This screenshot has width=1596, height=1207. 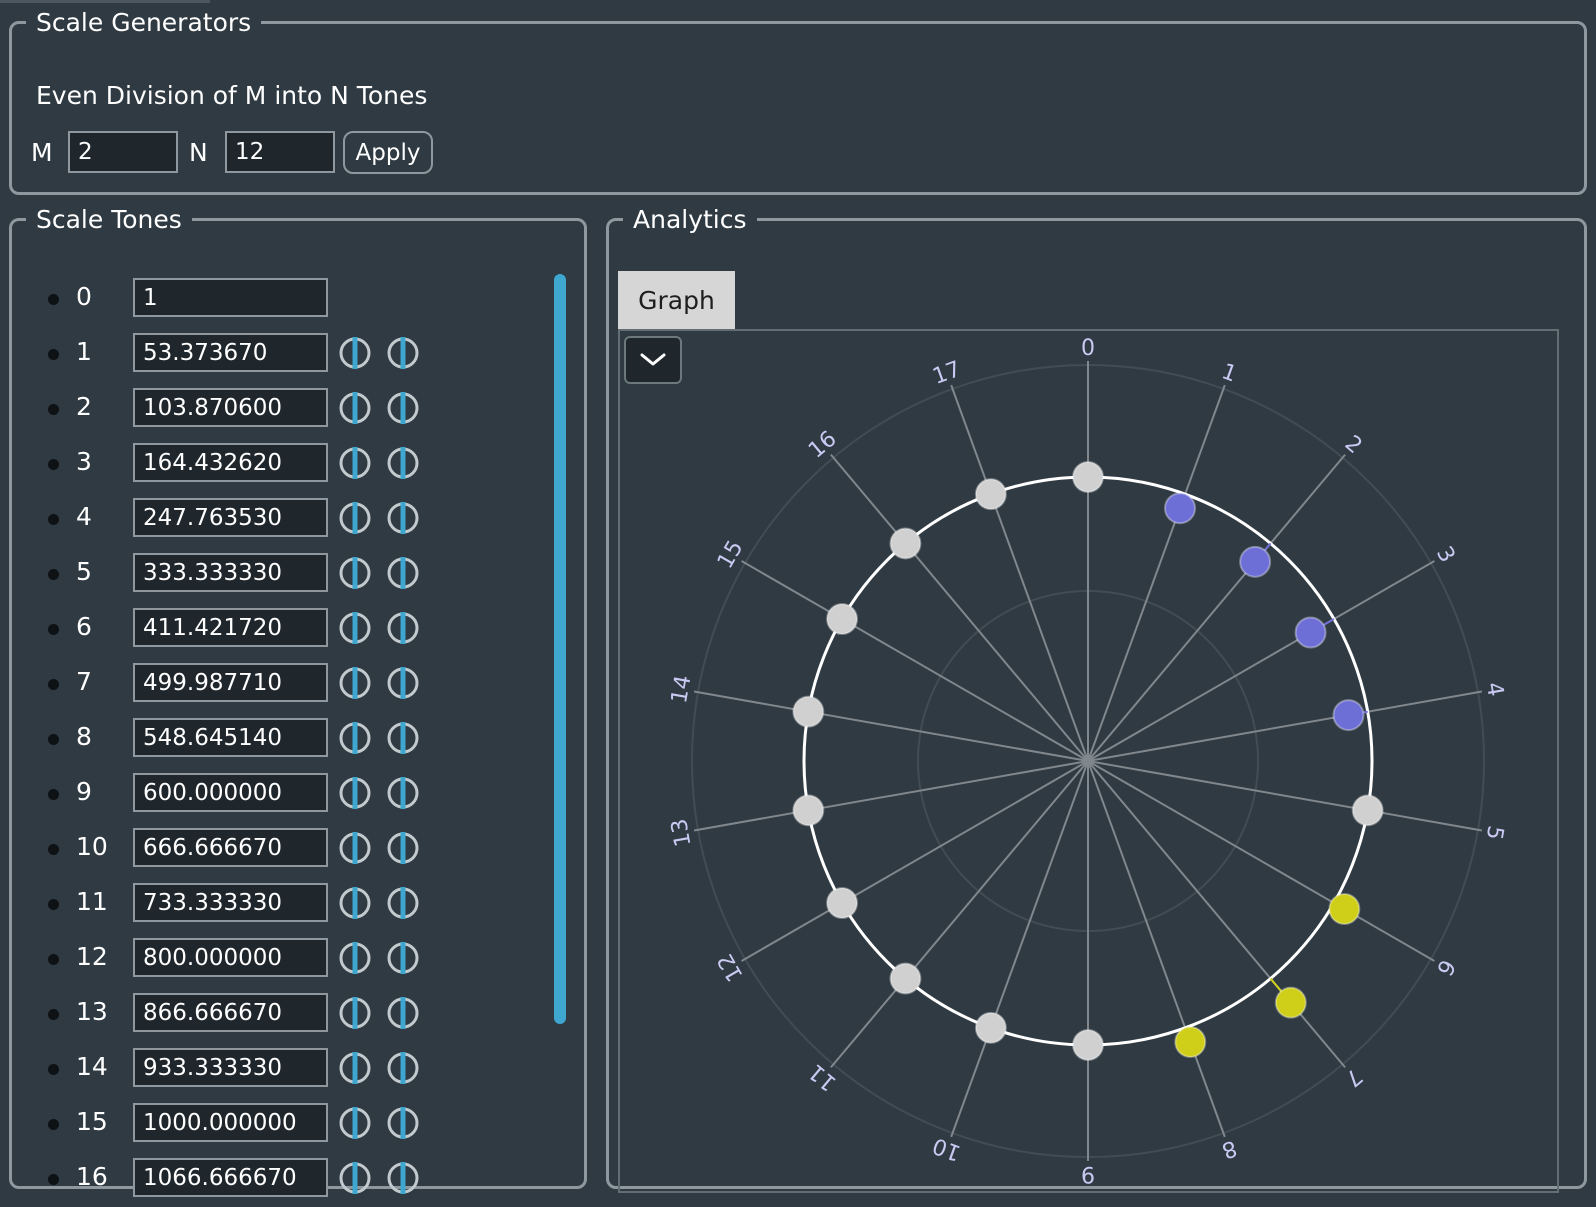 What do you see at coordinates (388, 152) in the screenshot?
I see `apply-button: Apply` at bounding box center [388, 152].